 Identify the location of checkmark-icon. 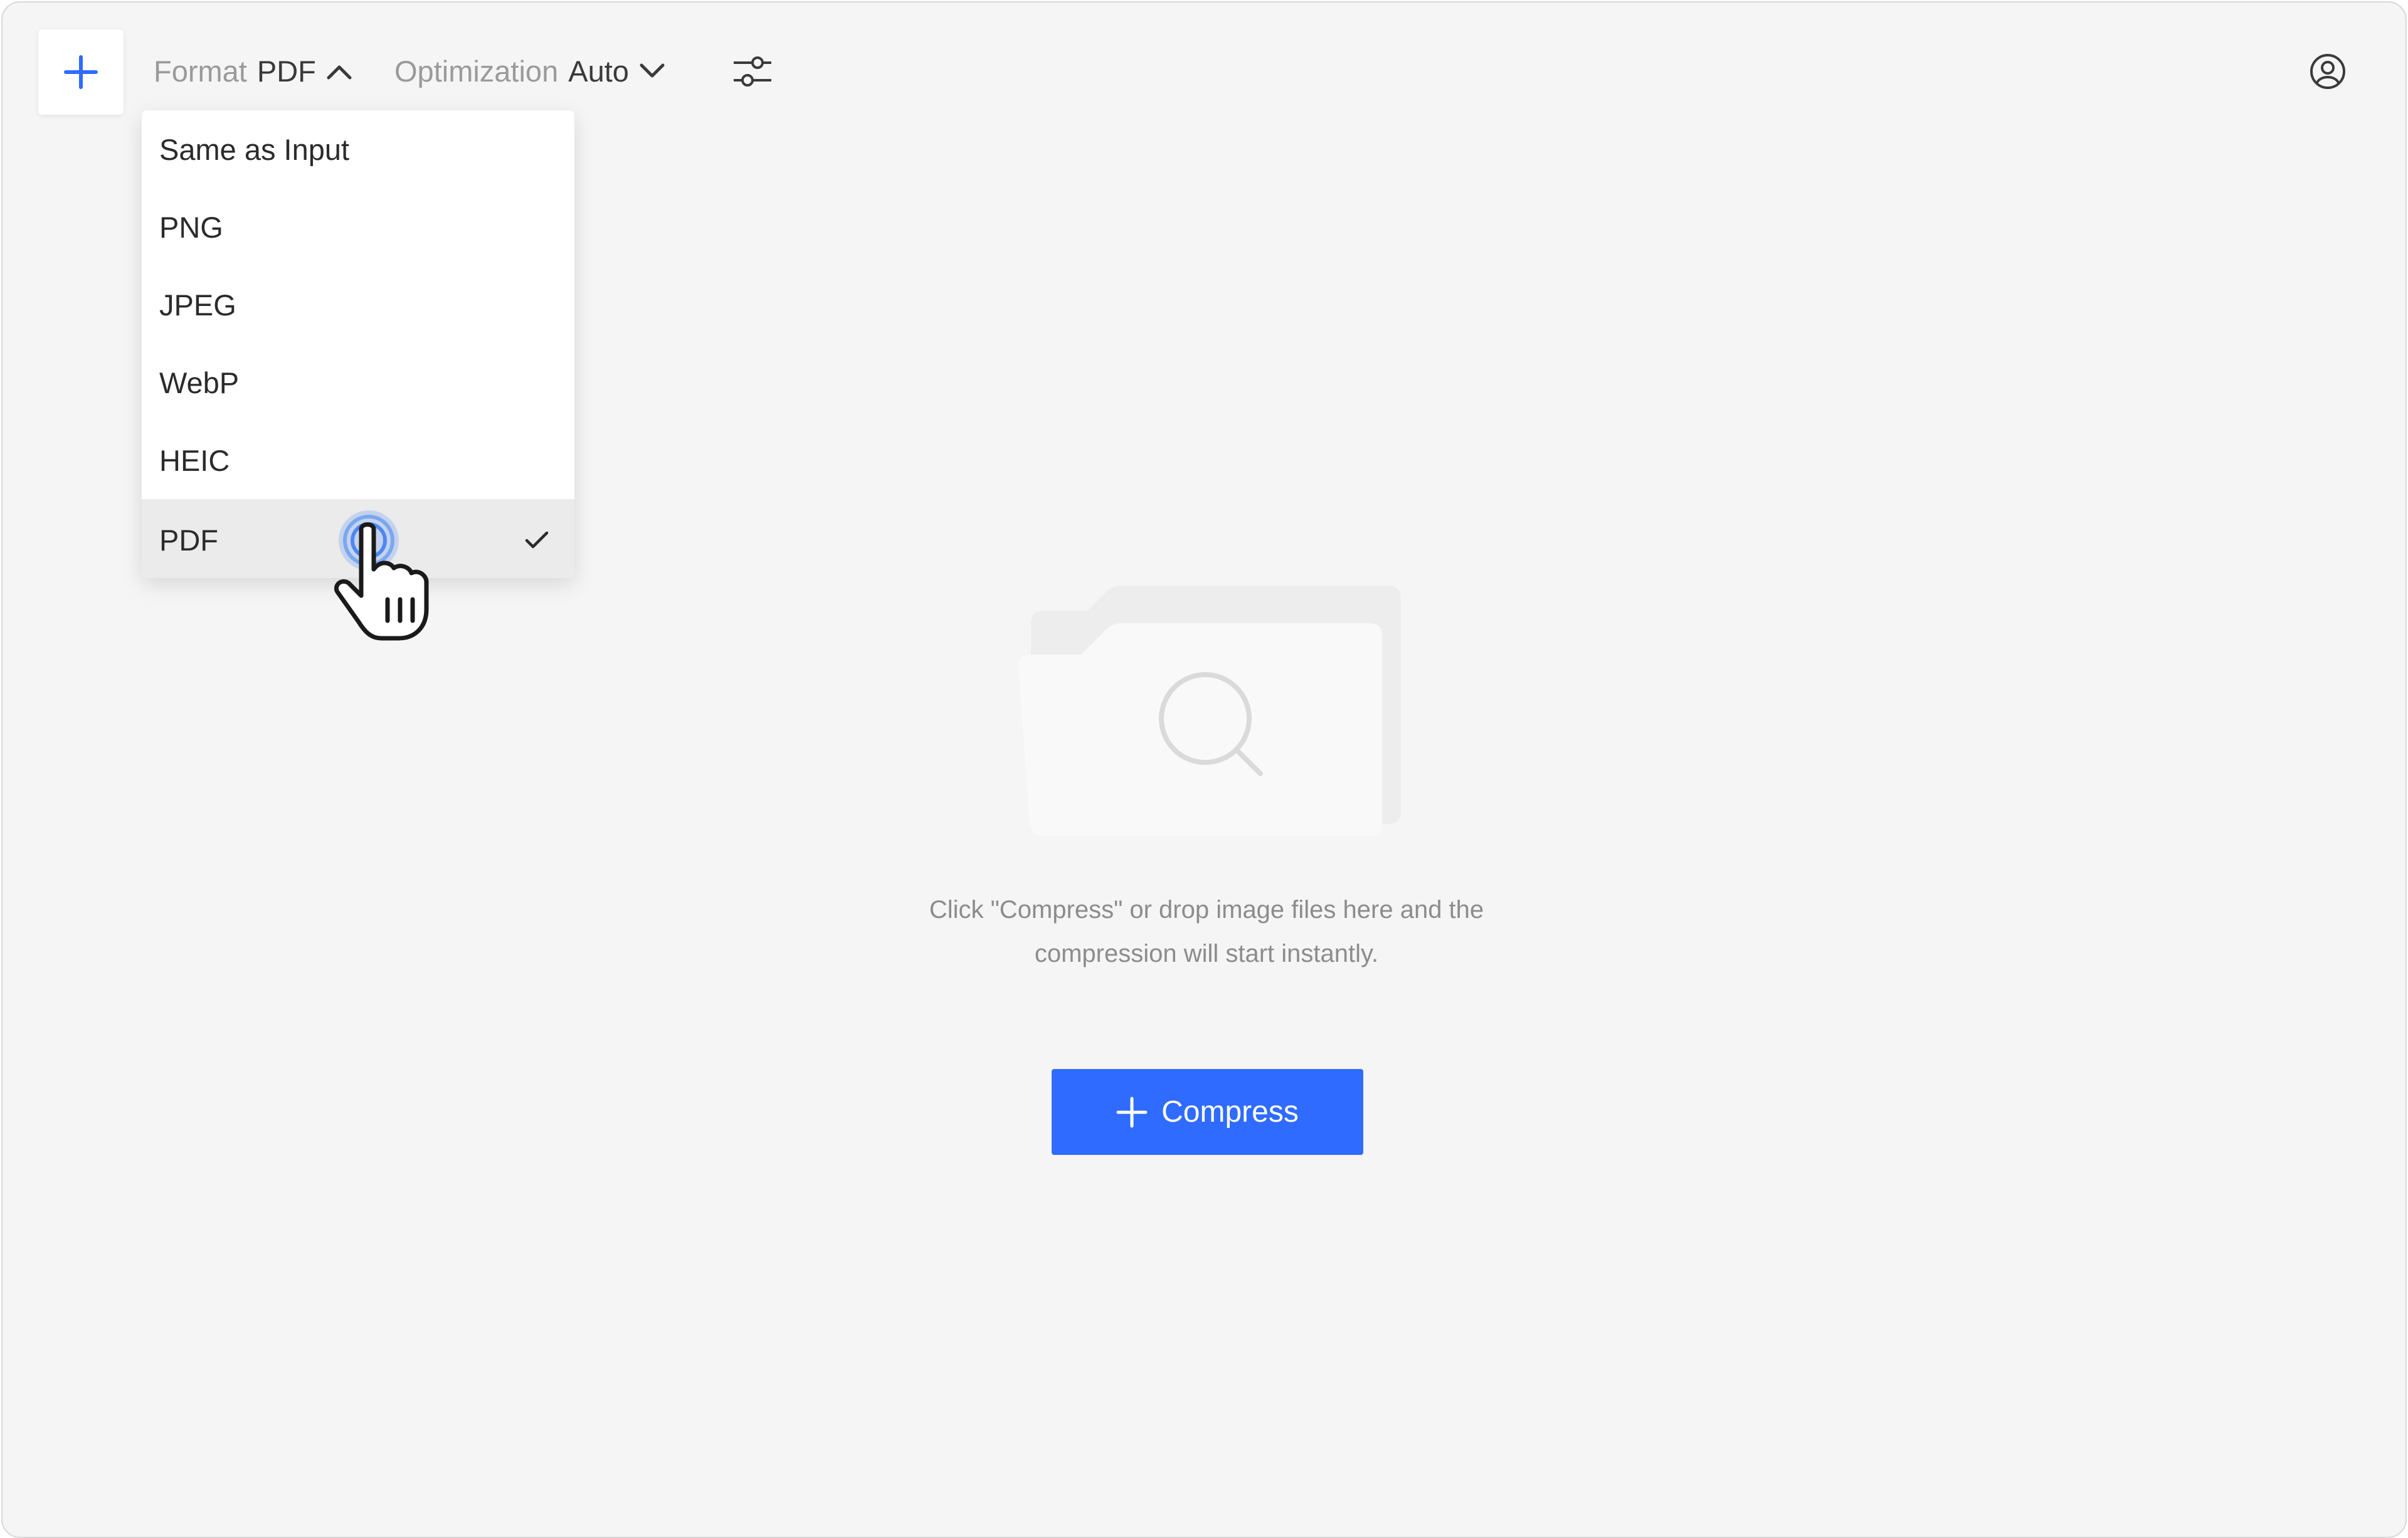
(536, 540).